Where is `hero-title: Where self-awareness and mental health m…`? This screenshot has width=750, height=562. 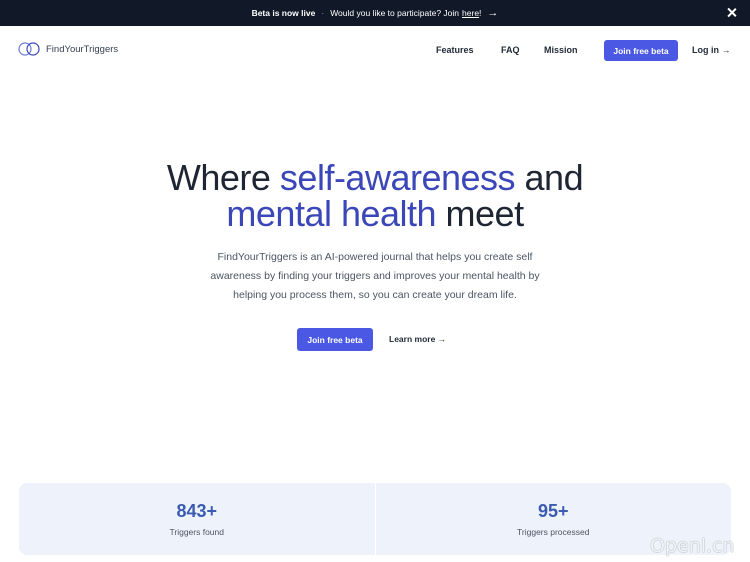 hero-title: Where self-awareness and mental health m… is located at coordinates (375, 196).